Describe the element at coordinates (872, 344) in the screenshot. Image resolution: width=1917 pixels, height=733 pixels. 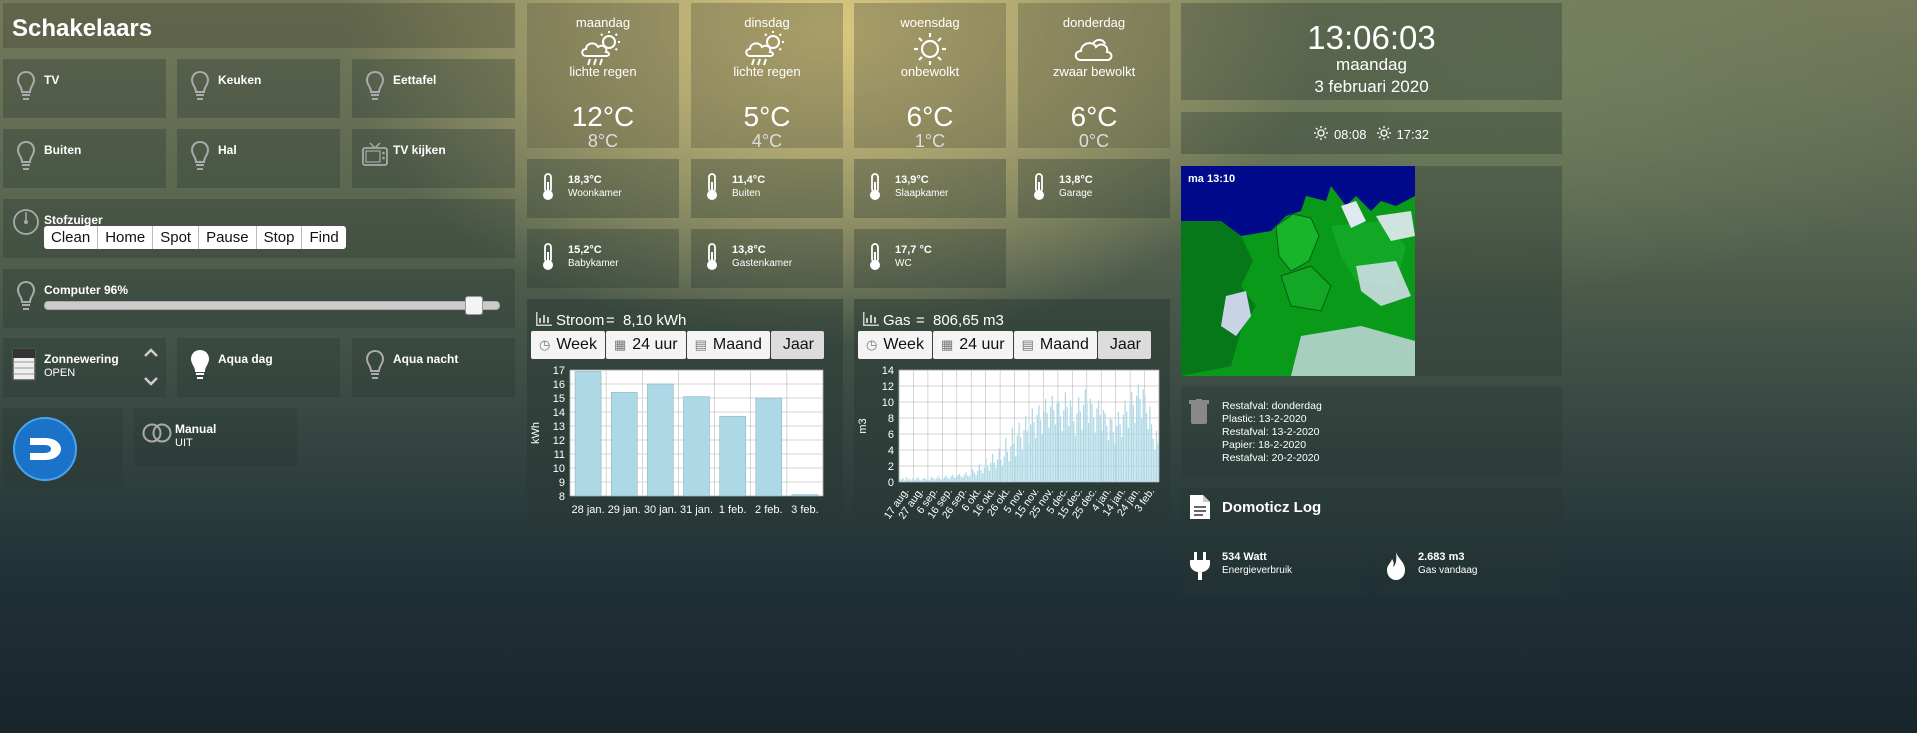
I see `clock-icon: ◷` at that location.